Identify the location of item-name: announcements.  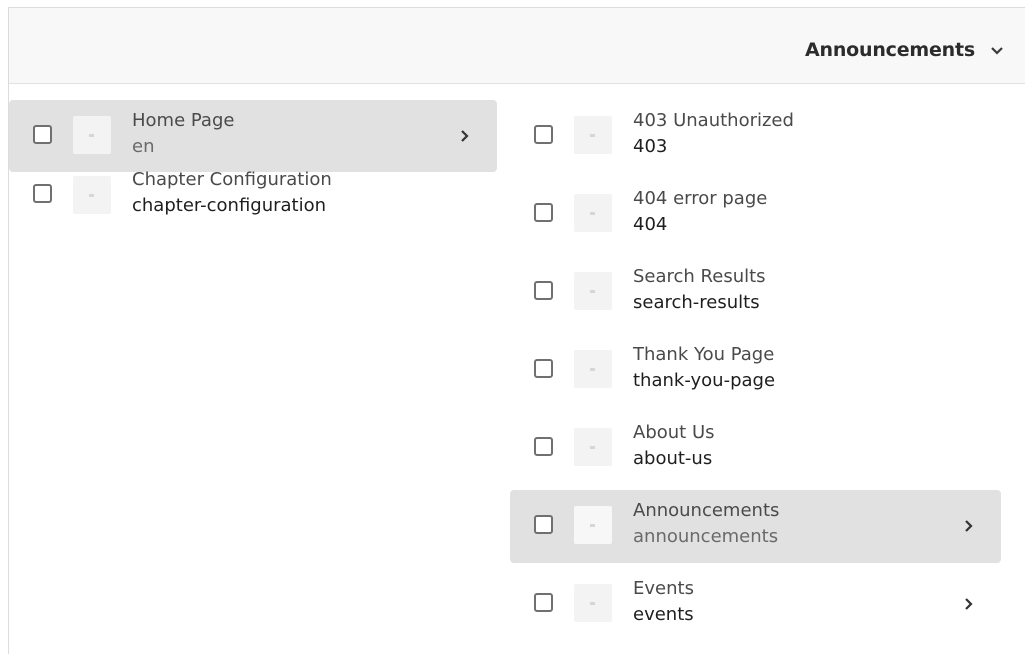
(706, 536).